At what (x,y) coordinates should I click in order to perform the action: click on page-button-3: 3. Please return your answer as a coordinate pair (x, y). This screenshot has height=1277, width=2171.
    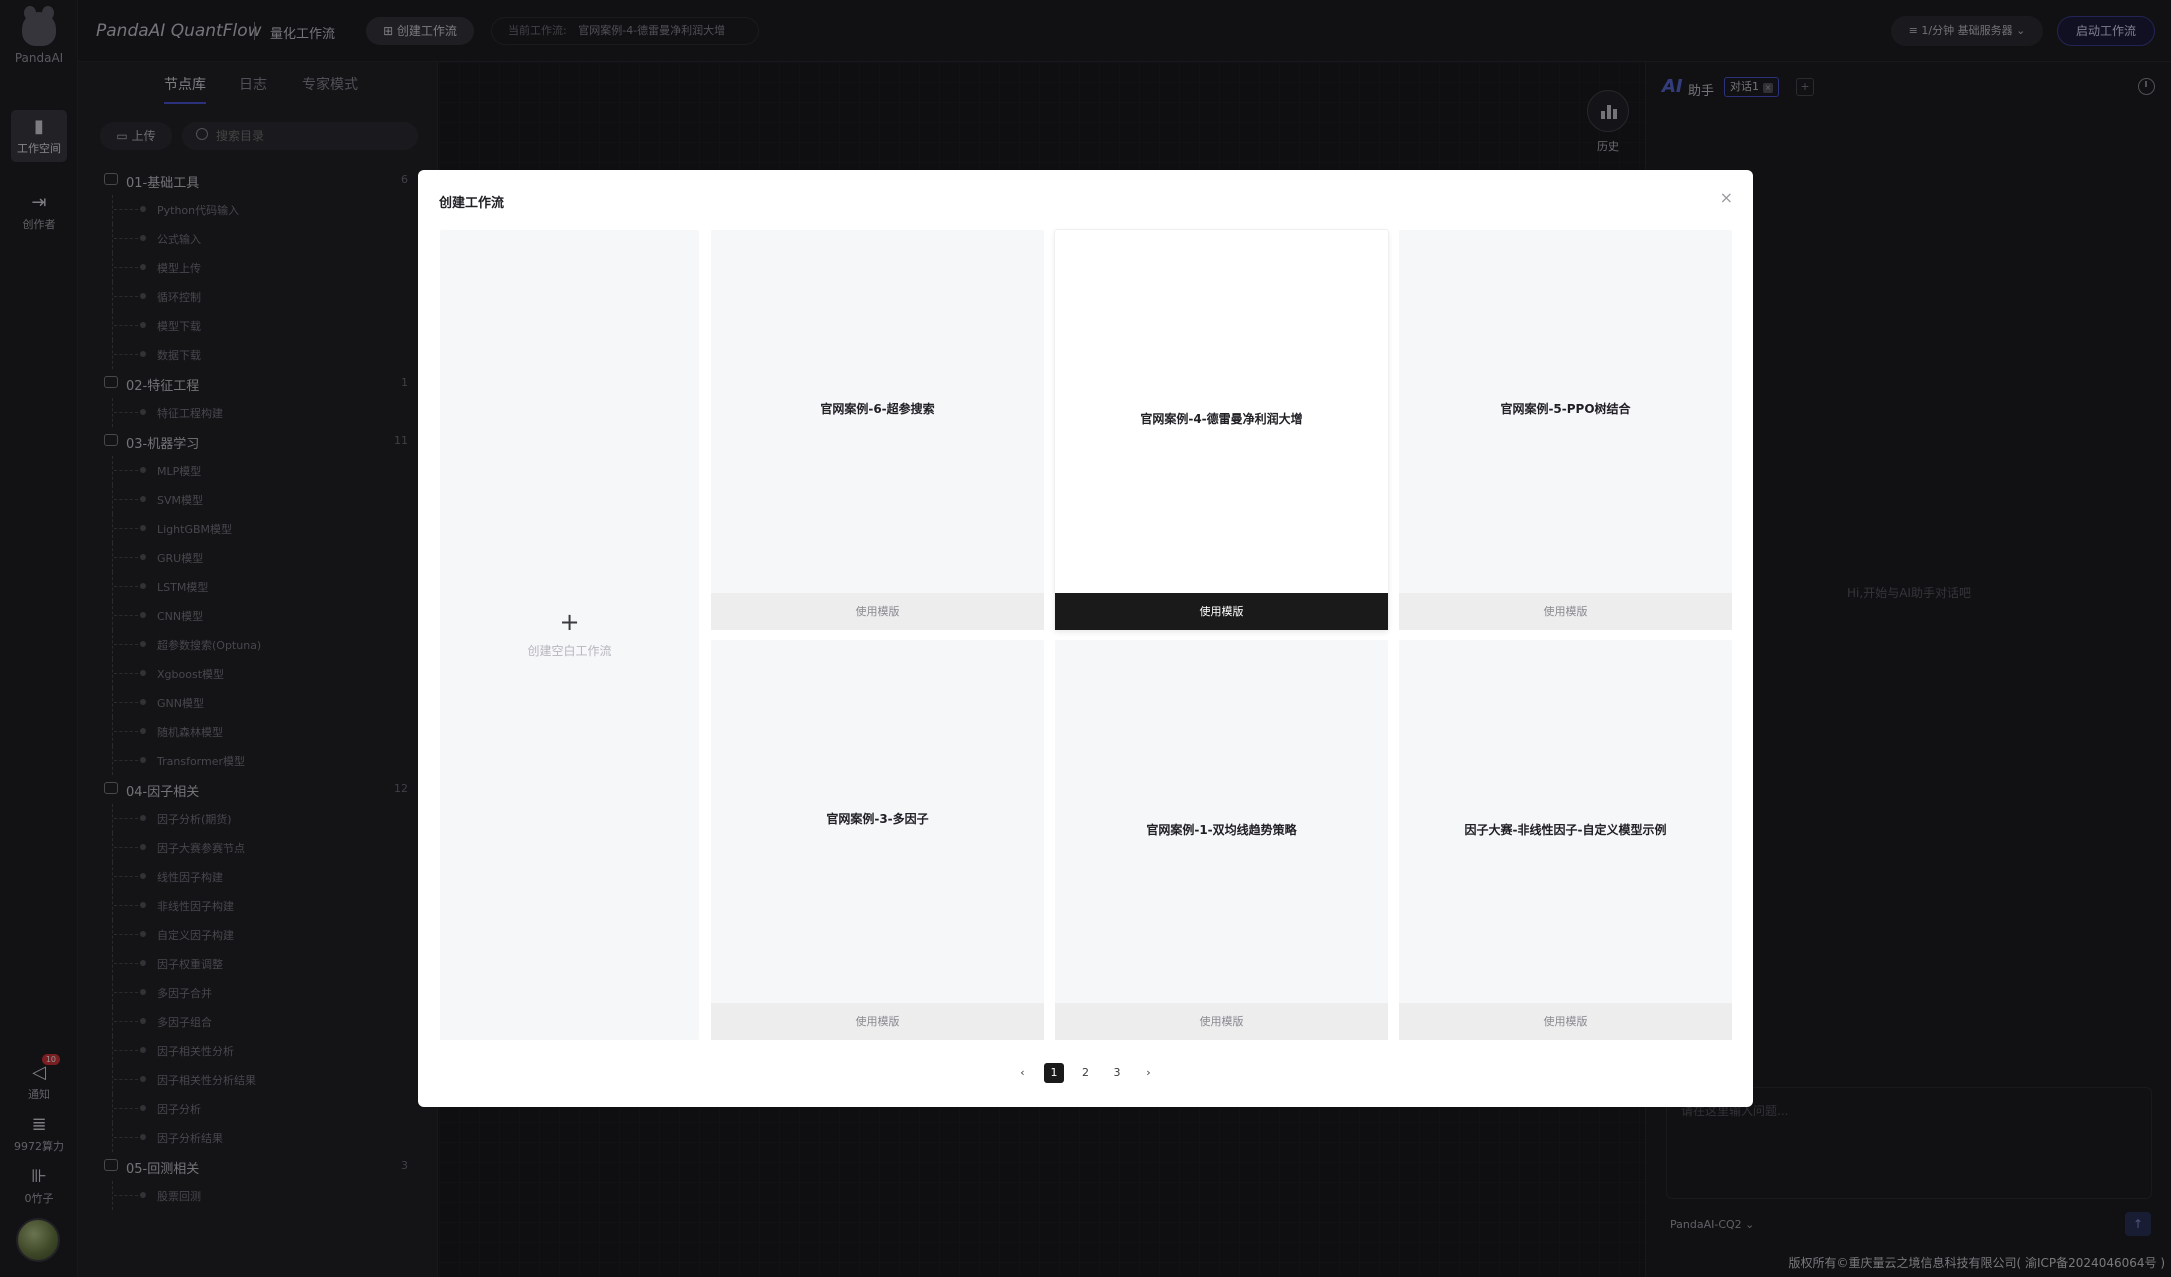
    Looking at the image, I should click on (1117, 1073).